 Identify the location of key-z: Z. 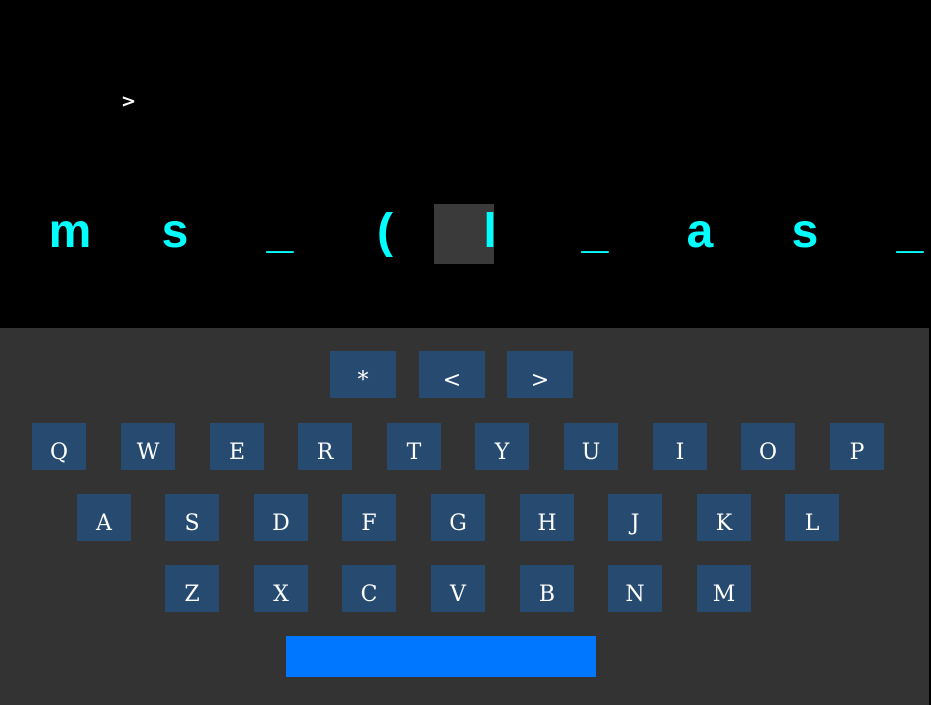
(192, 588).